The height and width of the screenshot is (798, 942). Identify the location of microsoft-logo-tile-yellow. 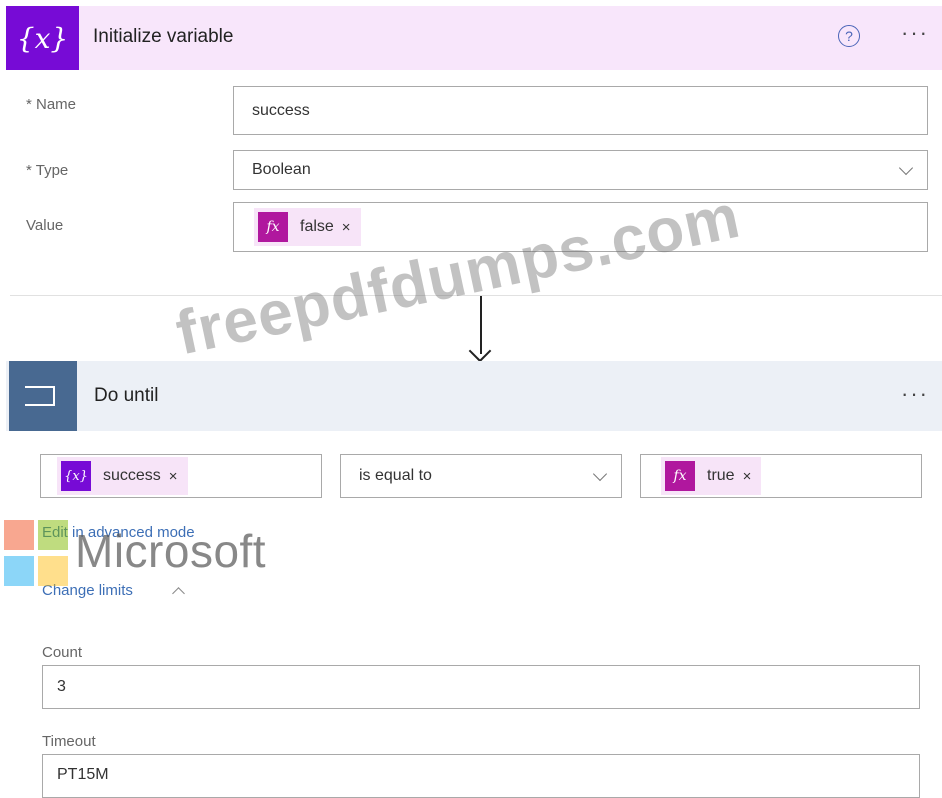
(53, 571).